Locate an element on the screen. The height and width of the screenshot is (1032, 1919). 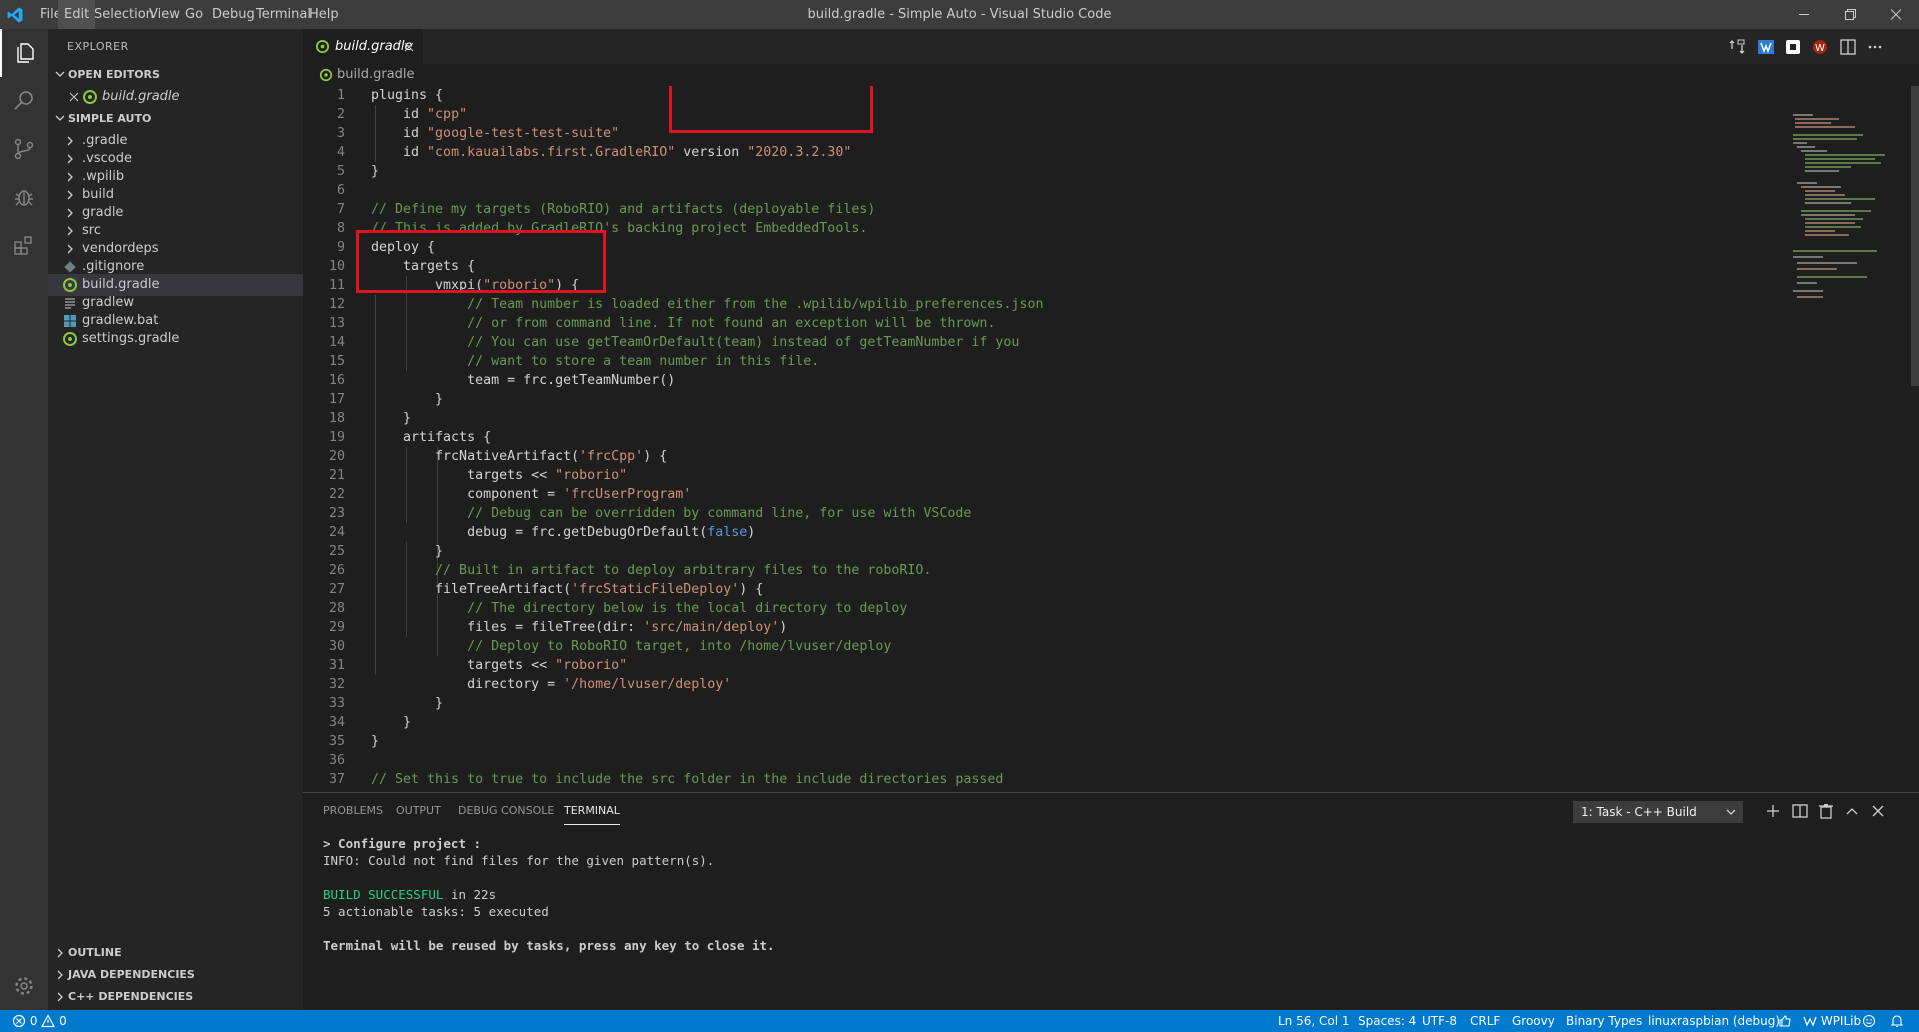
manage-activity is located at coordinates (24, 986).